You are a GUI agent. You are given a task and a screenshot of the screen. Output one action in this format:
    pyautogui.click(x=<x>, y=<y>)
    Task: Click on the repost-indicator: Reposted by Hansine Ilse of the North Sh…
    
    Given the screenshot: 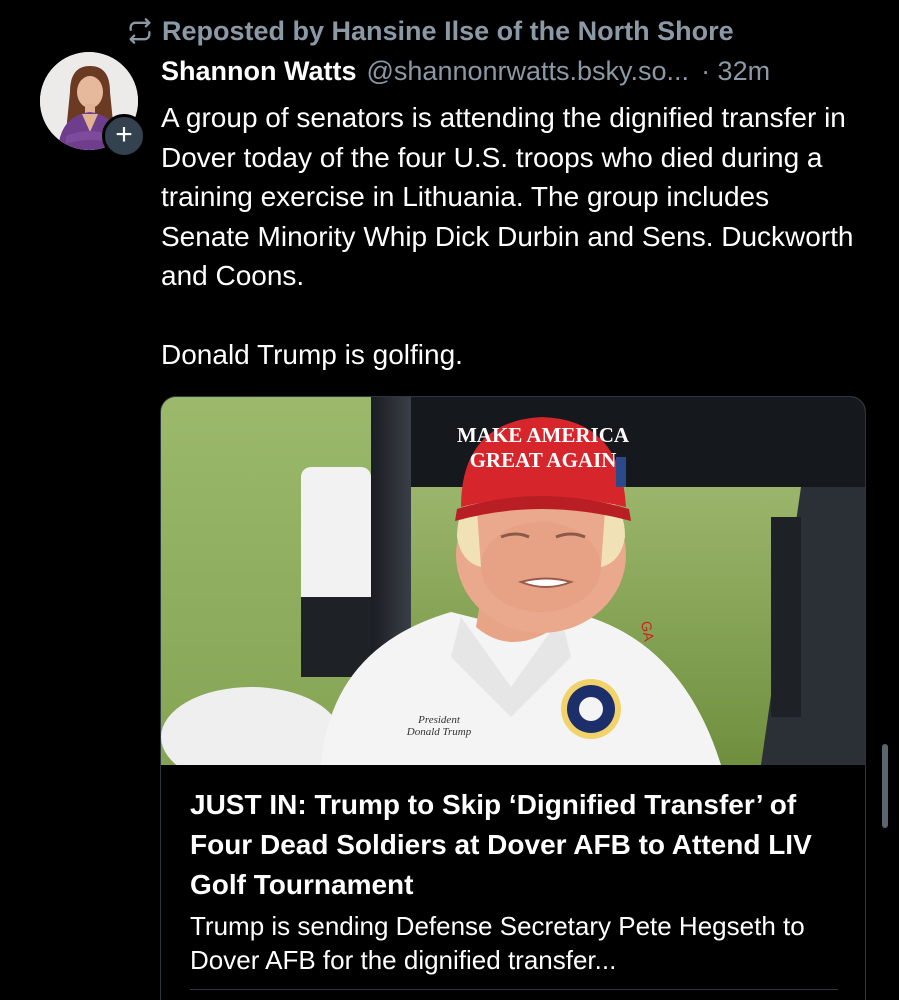 What is the action you would take?
    pyautogui.click(x=430, y=31)
    